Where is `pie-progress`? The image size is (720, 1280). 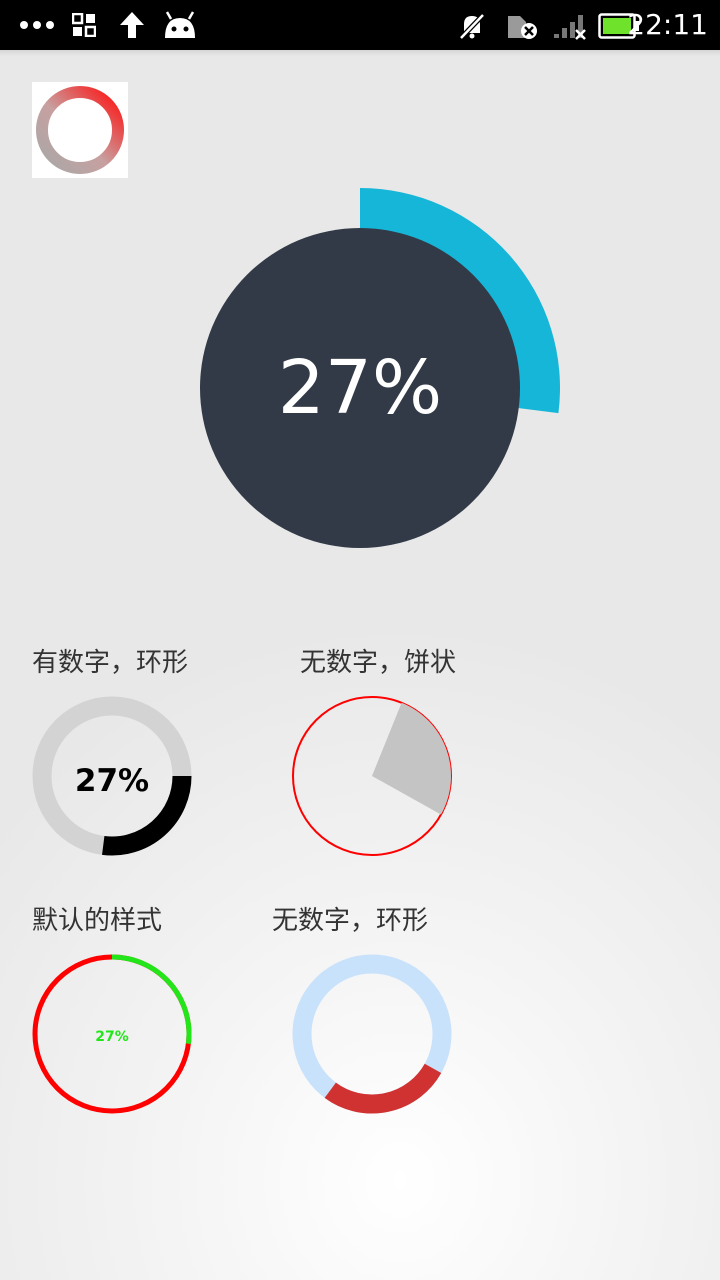
pie-progress is located at coordinates (372, 776).